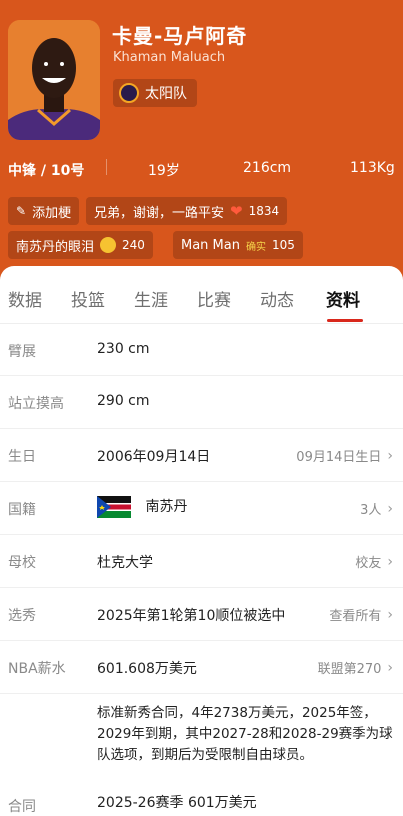 The height and width of the screenshot is (816, 403). Describe the element at coordinates (264, 211) in the screenshot. I see `tag-1-count: 1834` at that location.